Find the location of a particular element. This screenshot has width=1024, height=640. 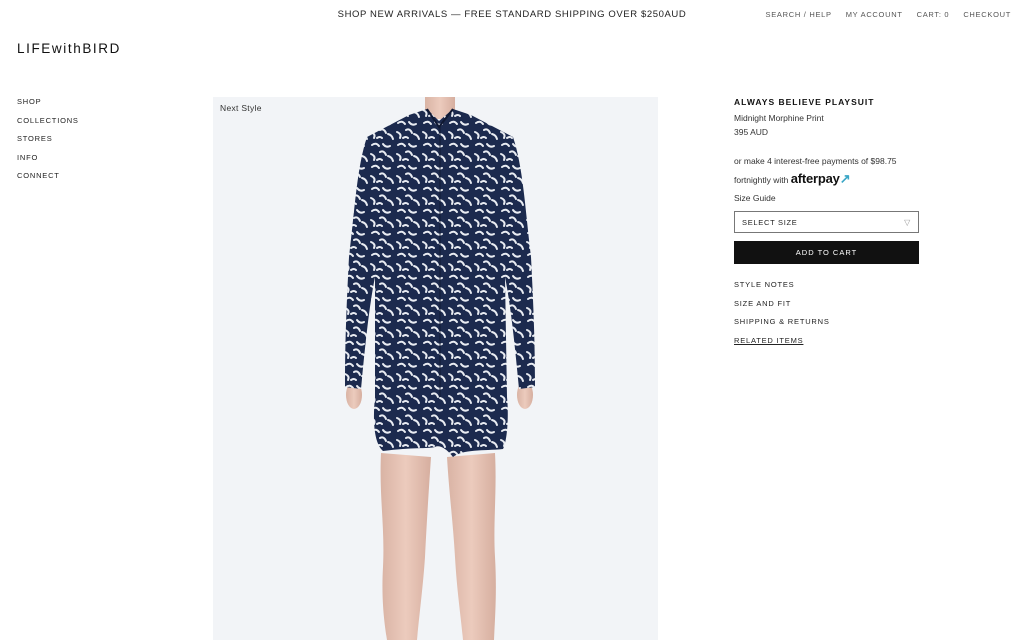

sidenav-item-collections: COLLECTIONS is located at coordinates (48, 121).